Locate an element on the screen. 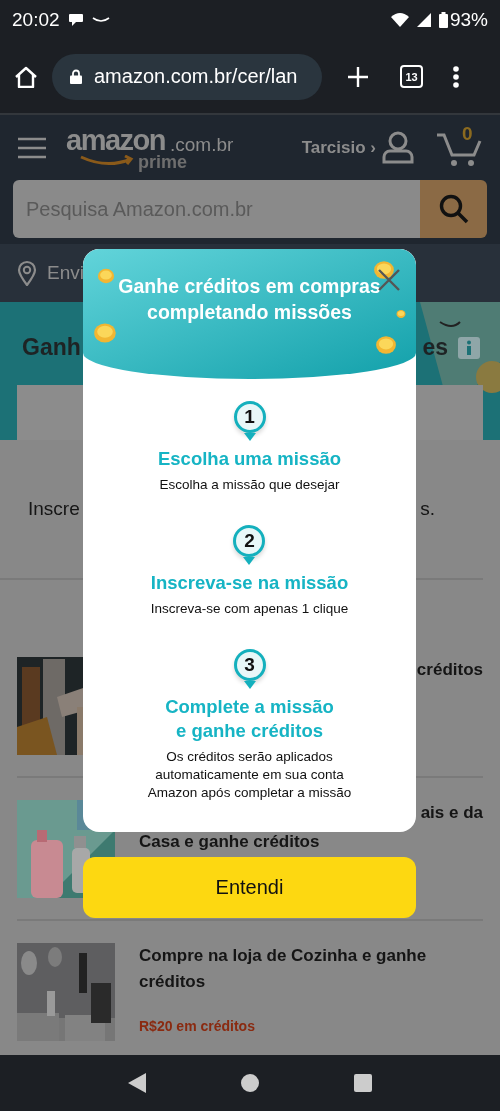  mission-title: Casa e ganhe créditos is located at coordinates (311, 842).